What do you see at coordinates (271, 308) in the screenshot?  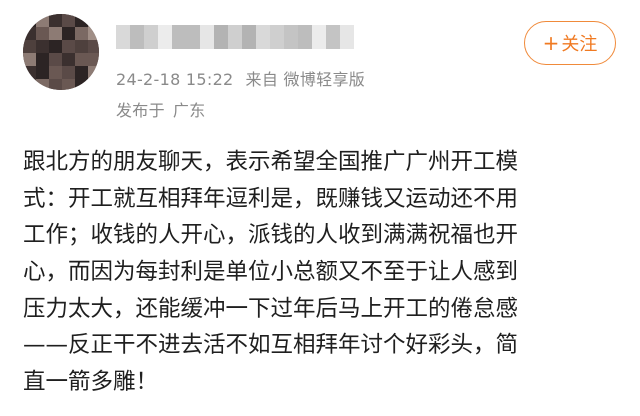 I see `post-body-line: 压力太大，还能缓冲一下过年后马上开工的倦怠感` at bounding box center [271, 308].